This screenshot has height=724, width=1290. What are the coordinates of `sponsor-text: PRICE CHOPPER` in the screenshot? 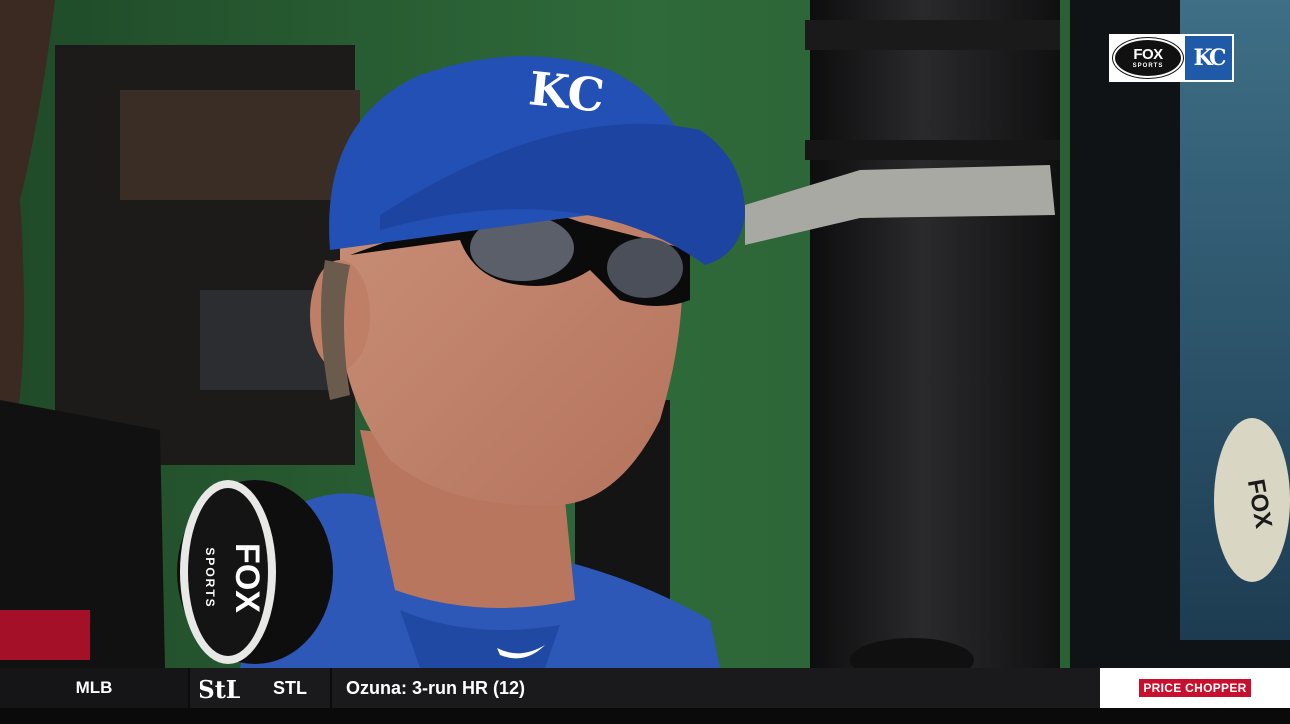 It's located at (1195, 688).